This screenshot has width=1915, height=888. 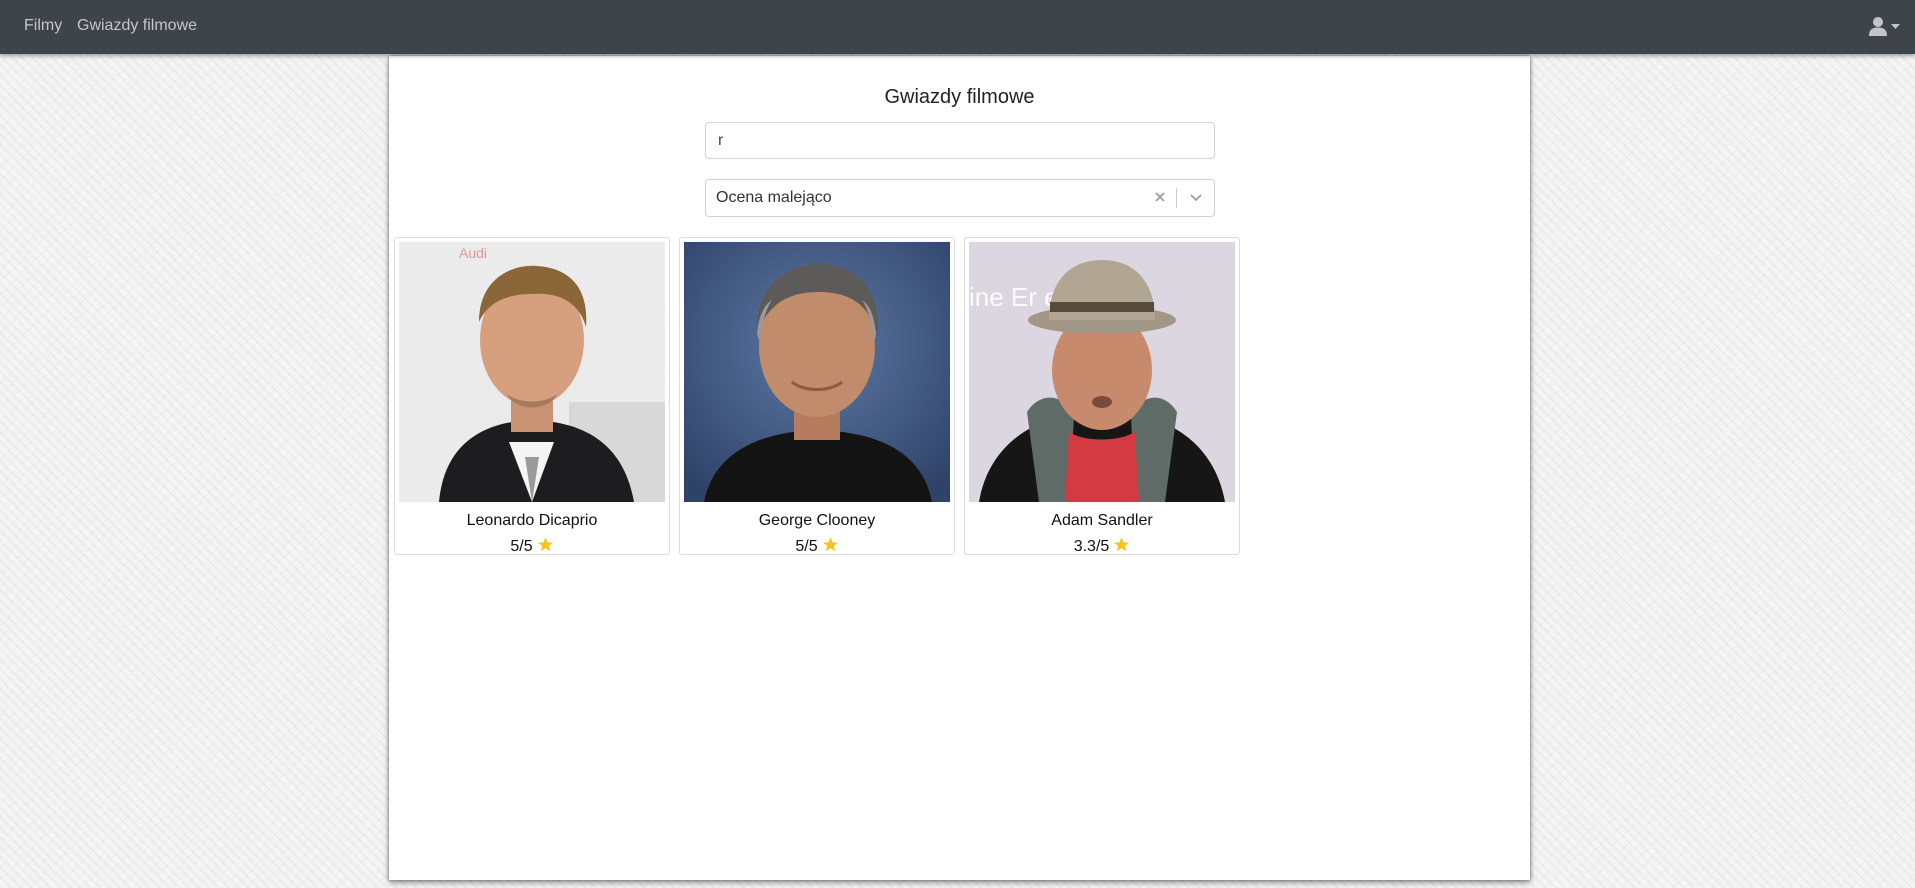 I want to click on star-photo: Audi, so click(x=532, y=372).